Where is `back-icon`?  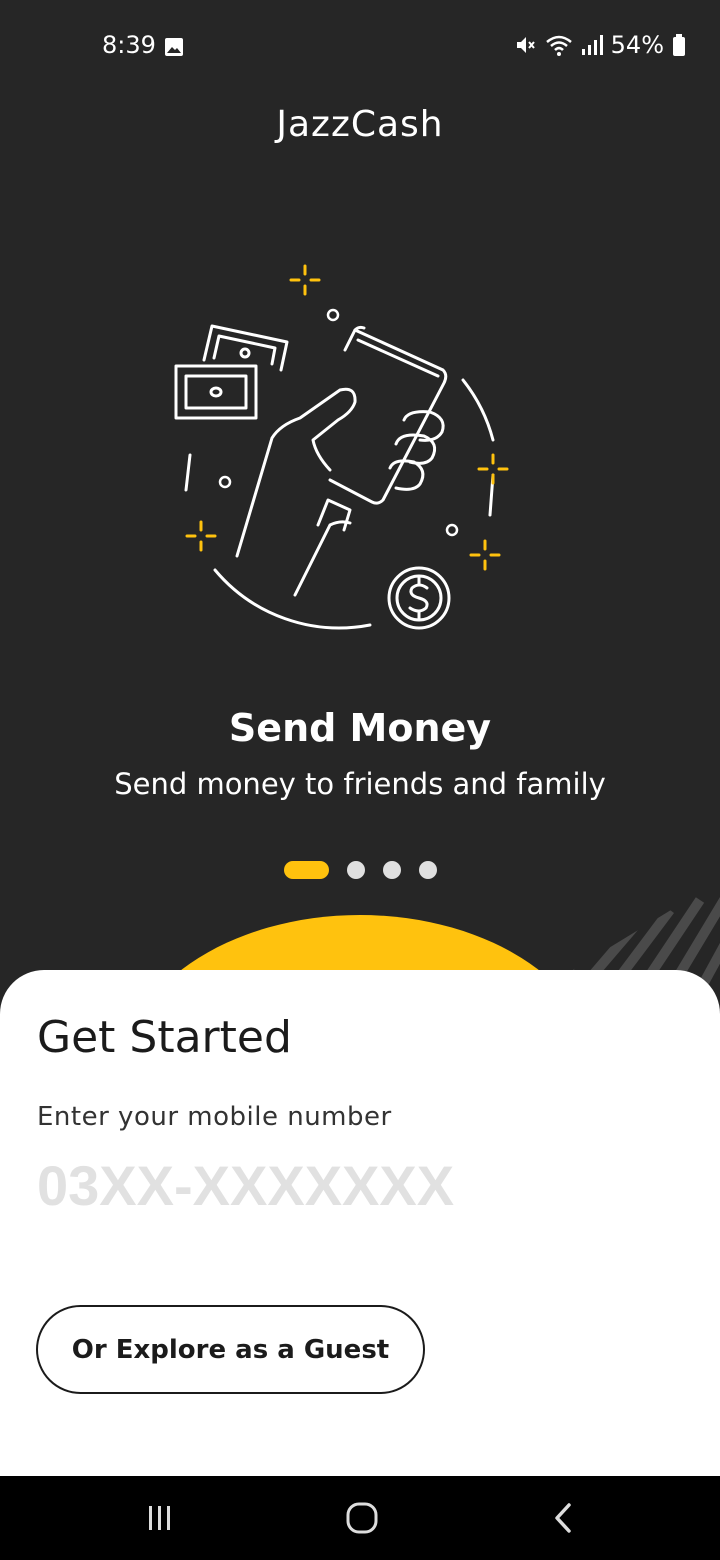 back-icon is located at coordinates (563, 1518).